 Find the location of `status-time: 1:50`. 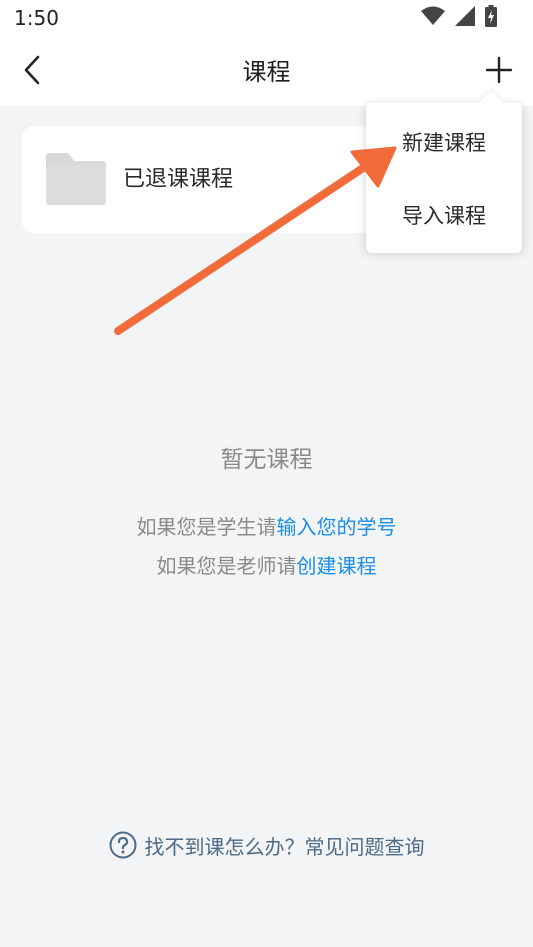

status-time: 1:50 is located at coordinates (36, 18).